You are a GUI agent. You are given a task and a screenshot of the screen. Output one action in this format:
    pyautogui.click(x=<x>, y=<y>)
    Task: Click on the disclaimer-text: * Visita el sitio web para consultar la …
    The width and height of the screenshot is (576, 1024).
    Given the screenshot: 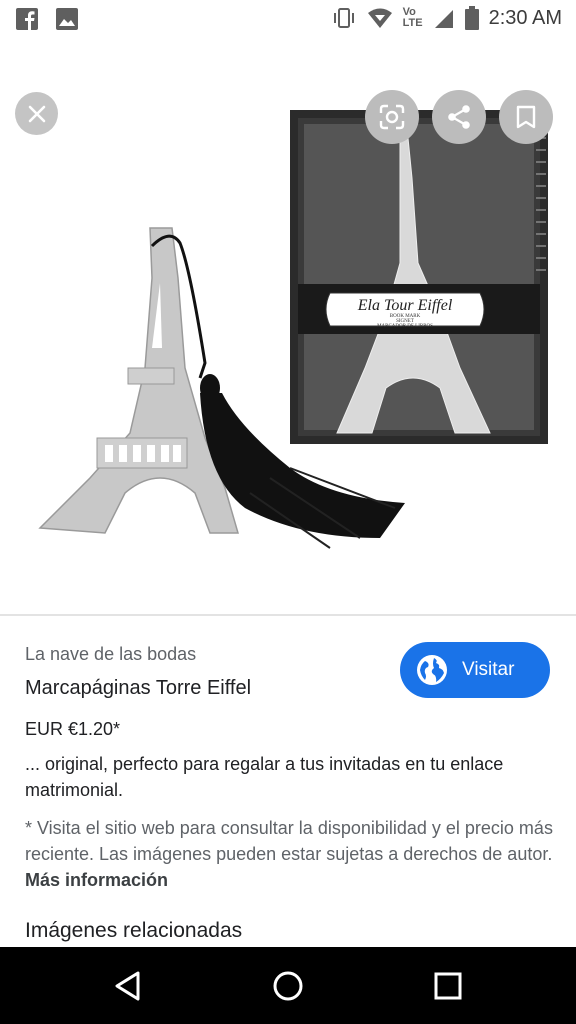 What is the action you would take?
    pyautogui.click(x=289, y=841)
    